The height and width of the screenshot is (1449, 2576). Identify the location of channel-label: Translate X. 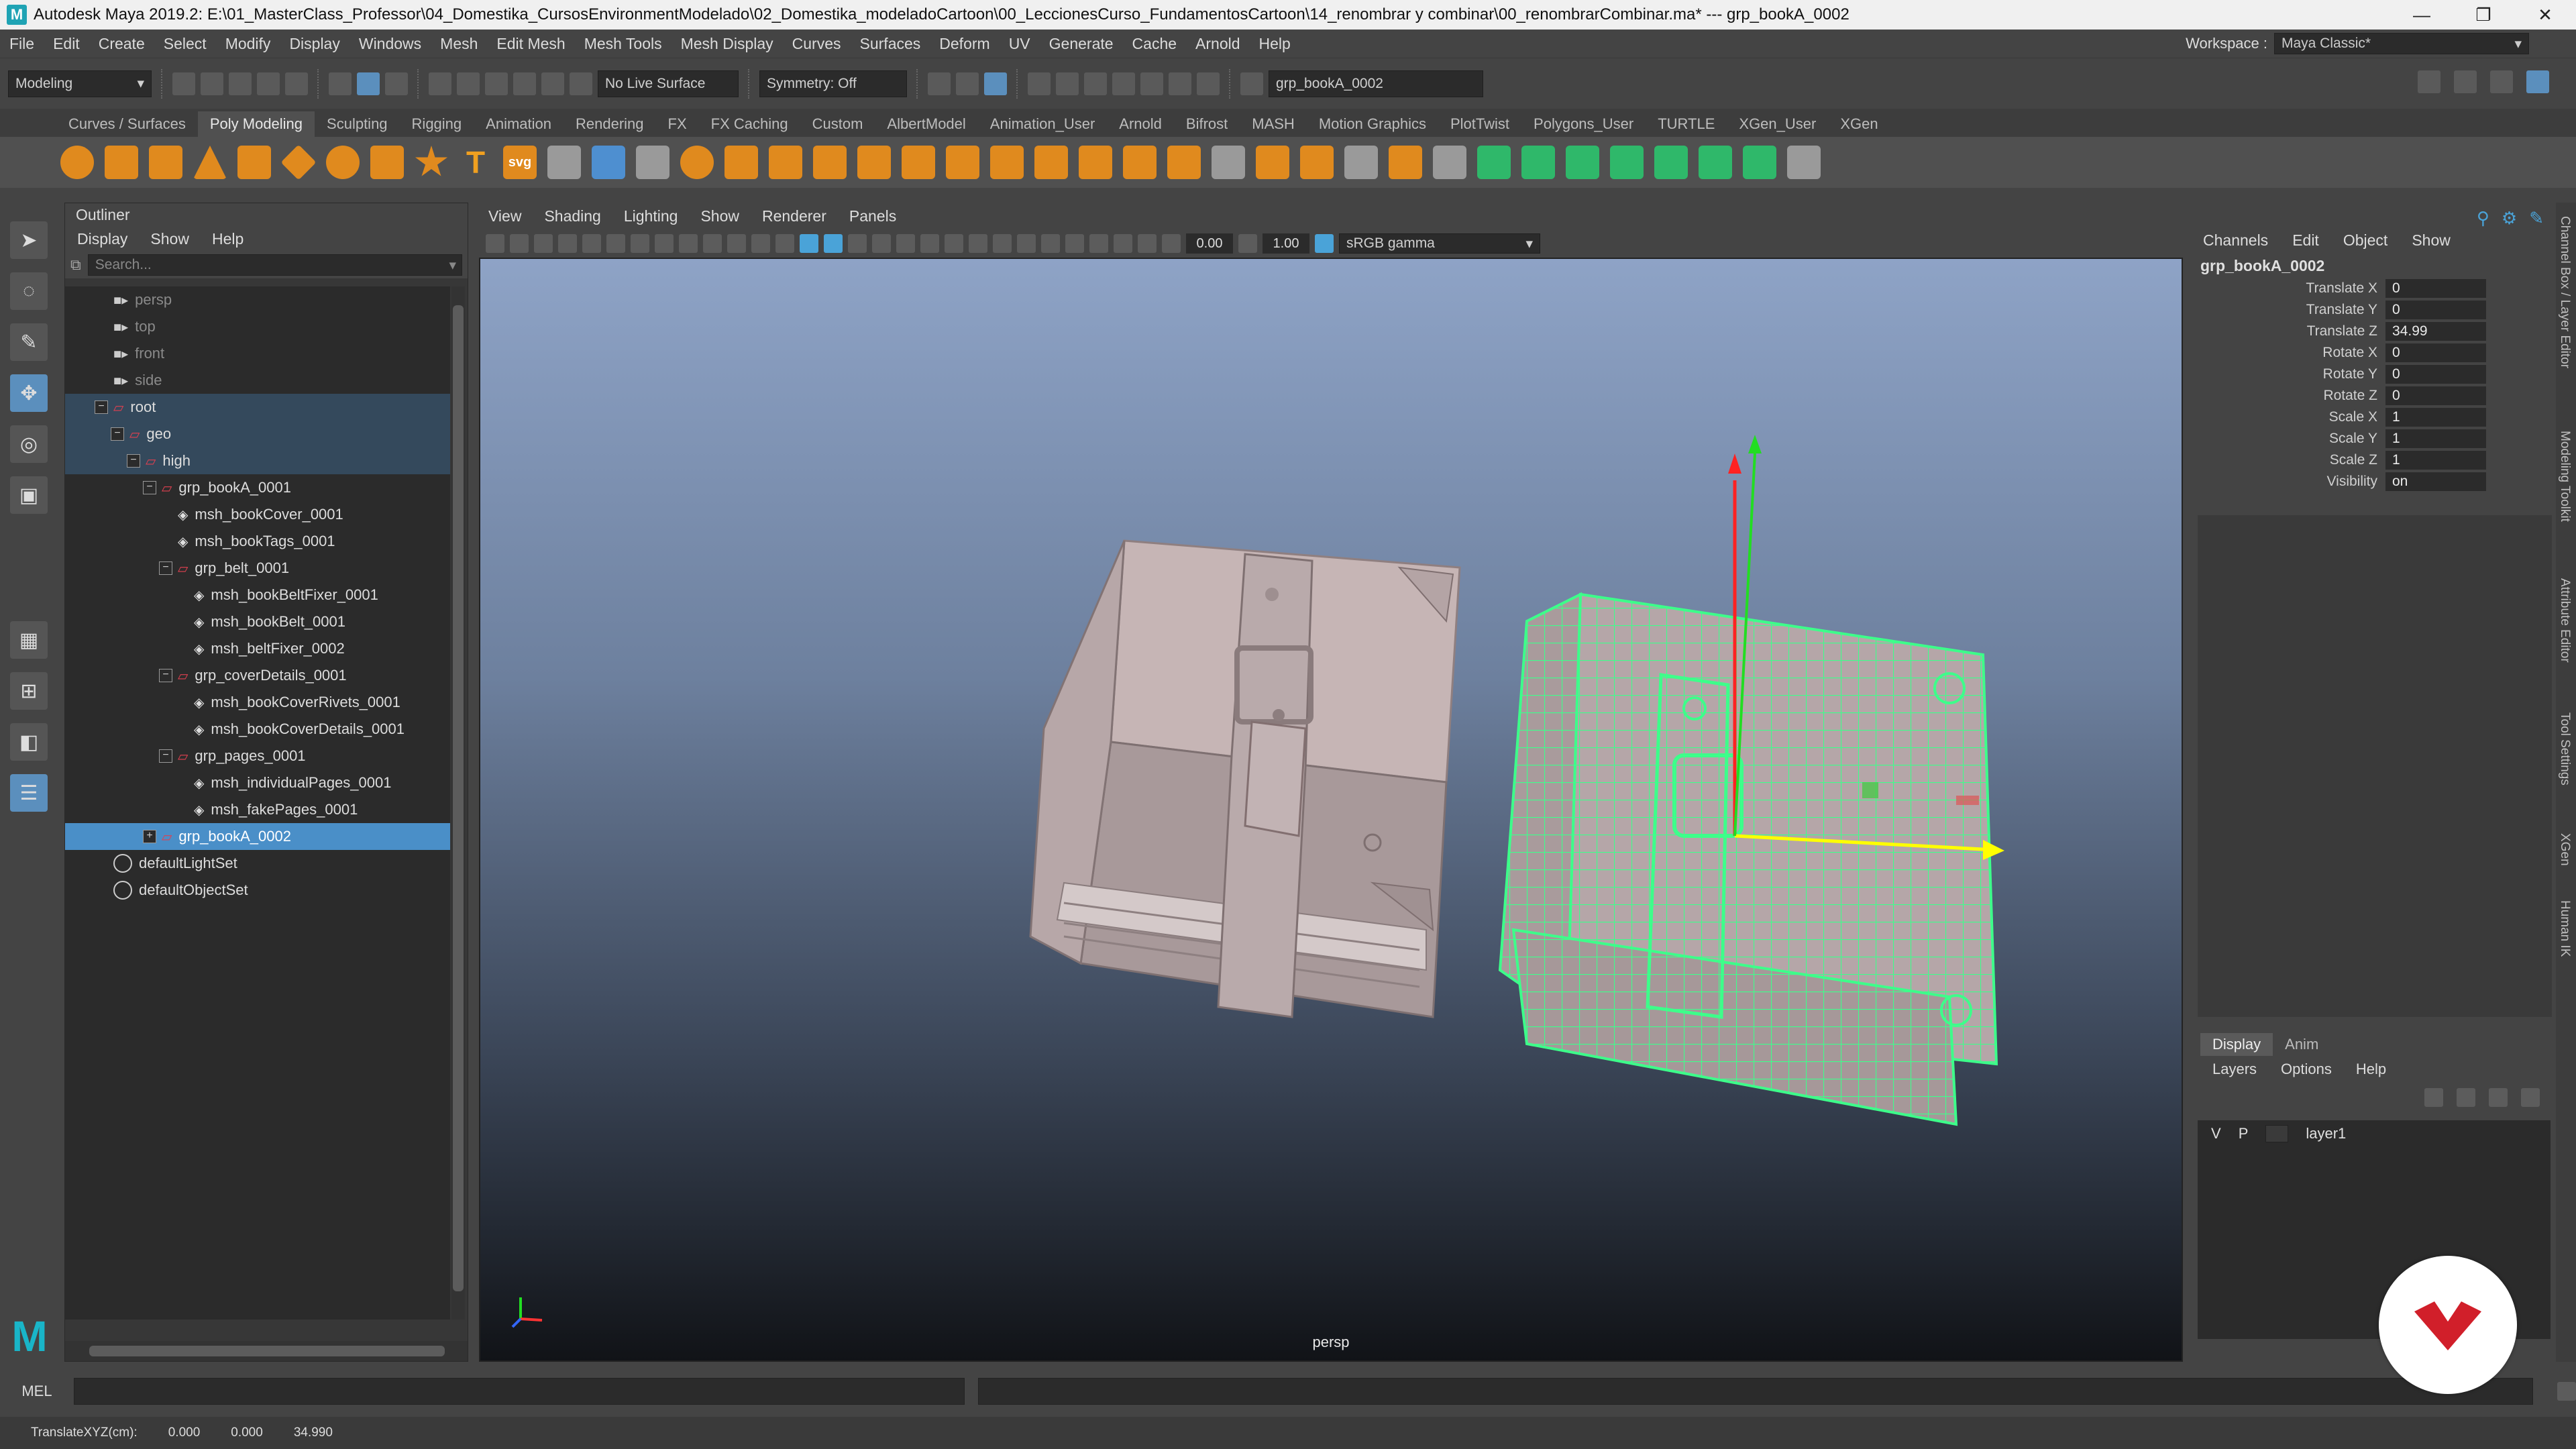
(2288, 288).